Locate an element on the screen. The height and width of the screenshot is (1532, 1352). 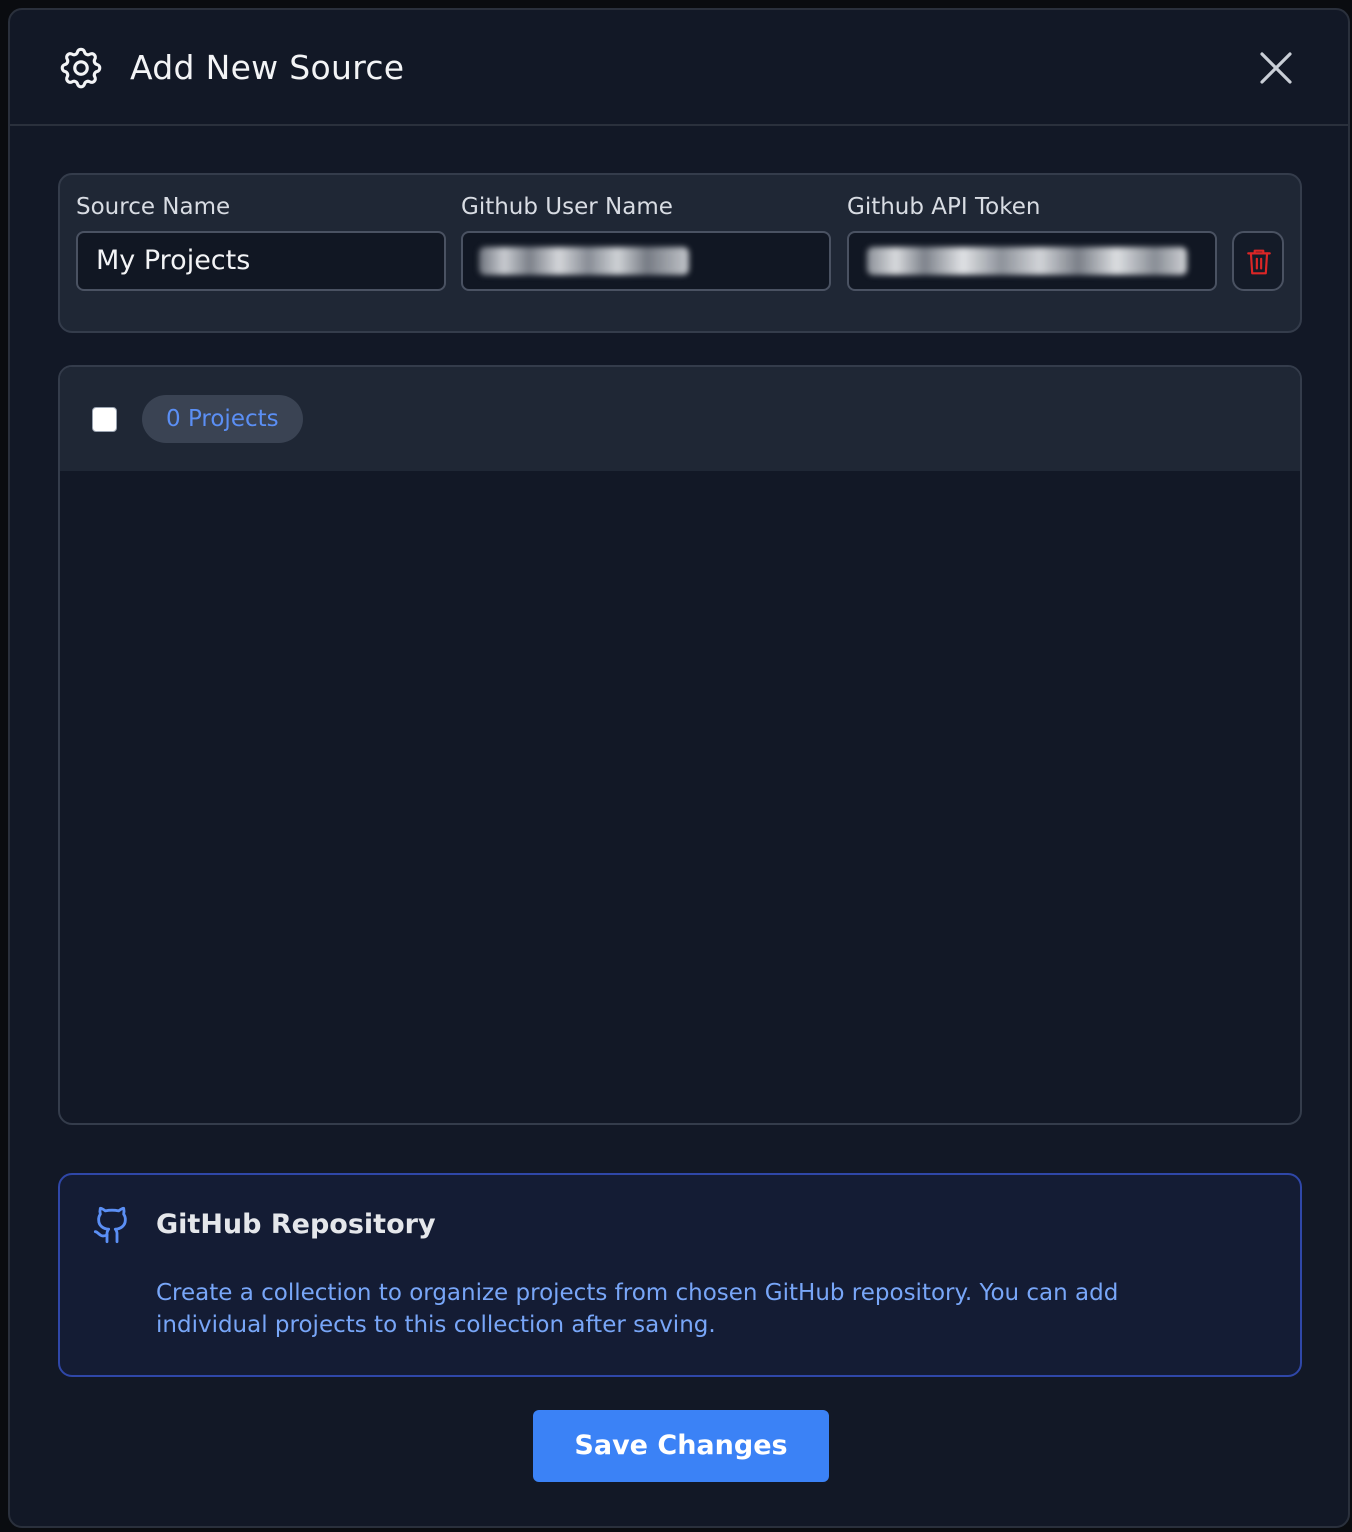
save-changes-button: Save Changes is located at coordinates (681, 1446).